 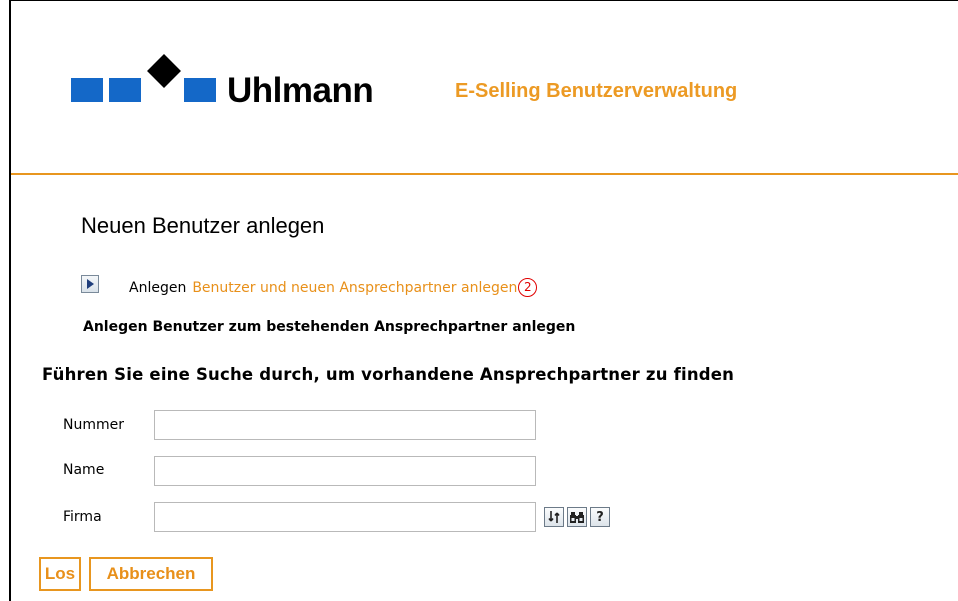 What do you see at coordinates (143, 78) in the screenshot?
I see `logo-mark-icon` at bounding box center [143, 78].